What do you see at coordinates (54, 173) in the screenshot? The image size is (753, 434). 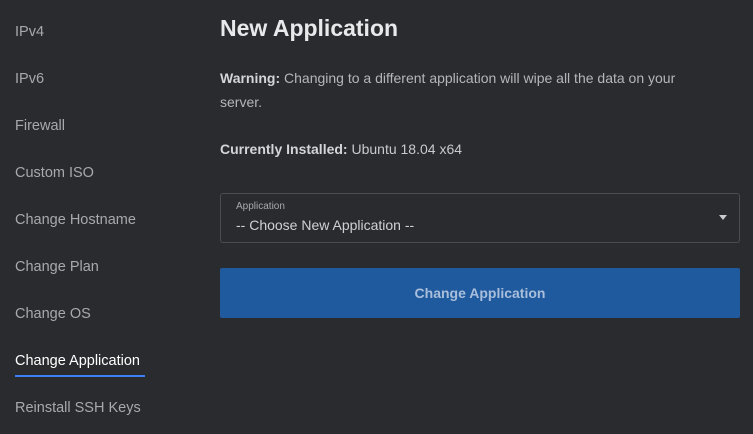 I see `sidebar-item-custom-iso: Custom ISO` at bounding box center [54, 173].